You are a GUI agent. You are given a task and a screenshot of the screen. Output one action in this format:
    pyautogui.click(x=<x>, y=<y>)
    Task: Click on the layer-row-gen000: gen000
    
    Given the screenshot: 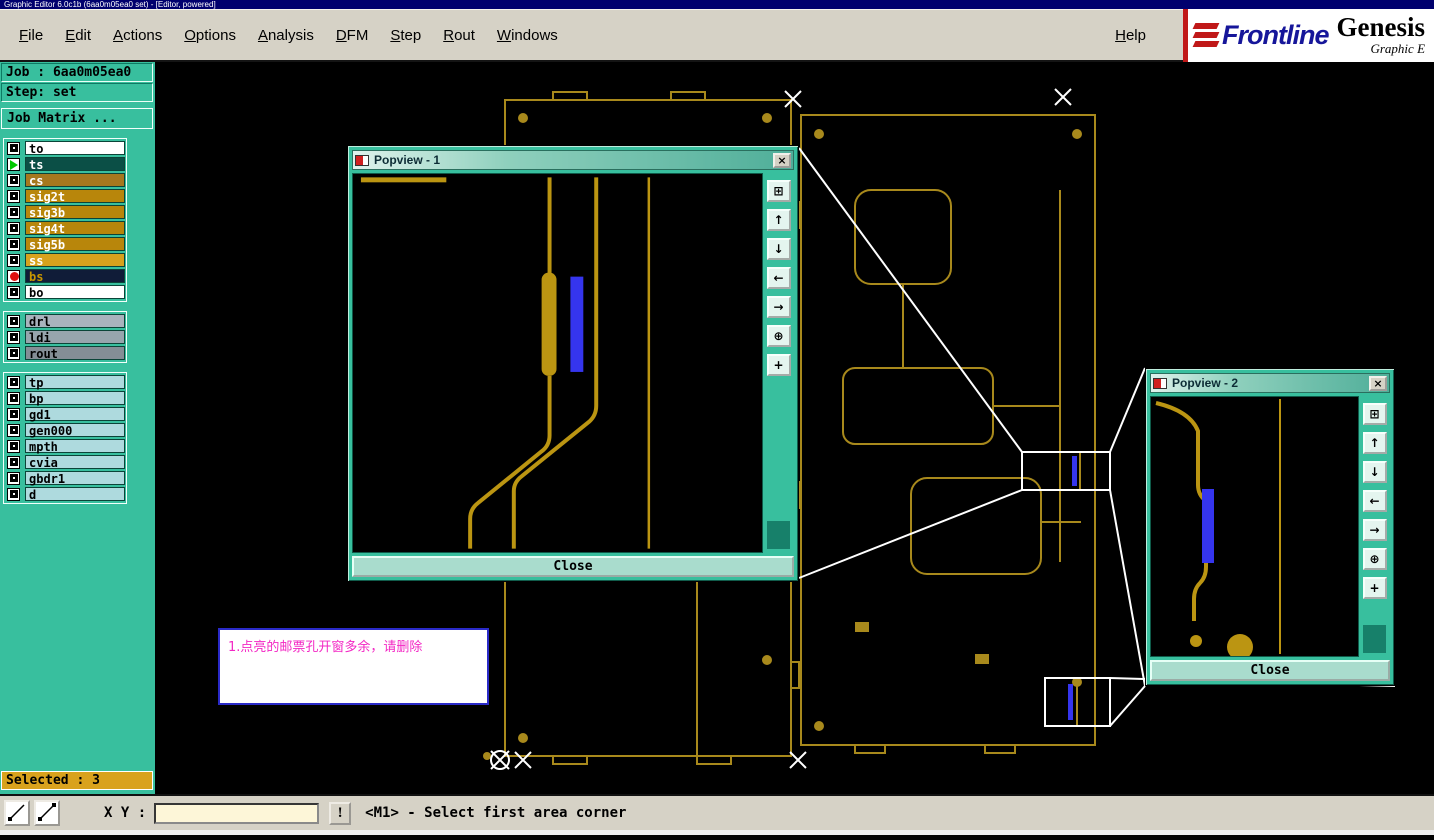 What is the action you would take?
    pyautogui.click(x=65, y=430)
    